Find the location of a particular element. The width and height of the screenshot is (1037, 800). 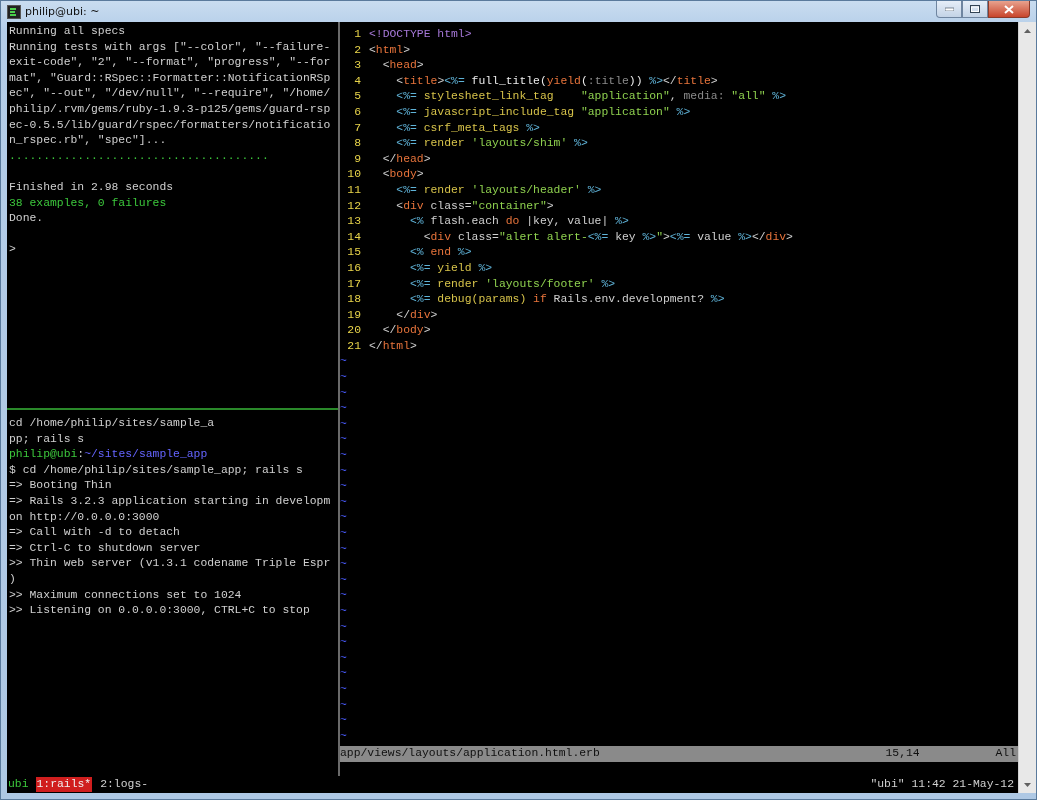

line-number: 5 is located at coordinates (357, 97).